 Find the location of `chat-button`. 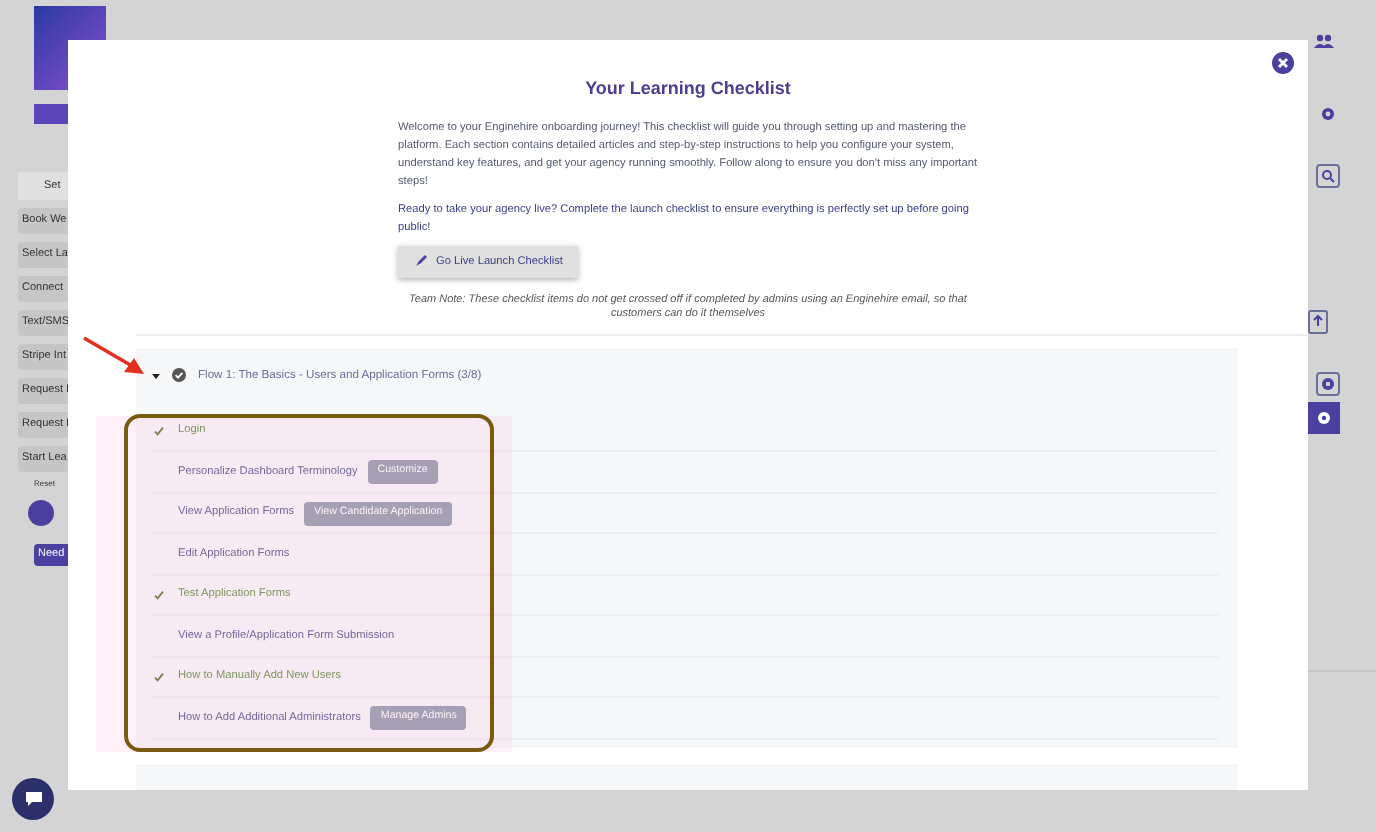

chat-button is located at coordinates (33, 799).